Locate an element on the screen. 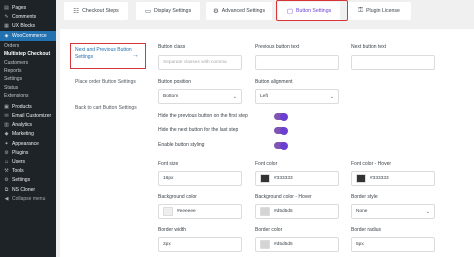 The height and width of the screenshot is (257, 474). sidebar-item-appearance: ✦ Appearance is located at coordinates (28, 143).